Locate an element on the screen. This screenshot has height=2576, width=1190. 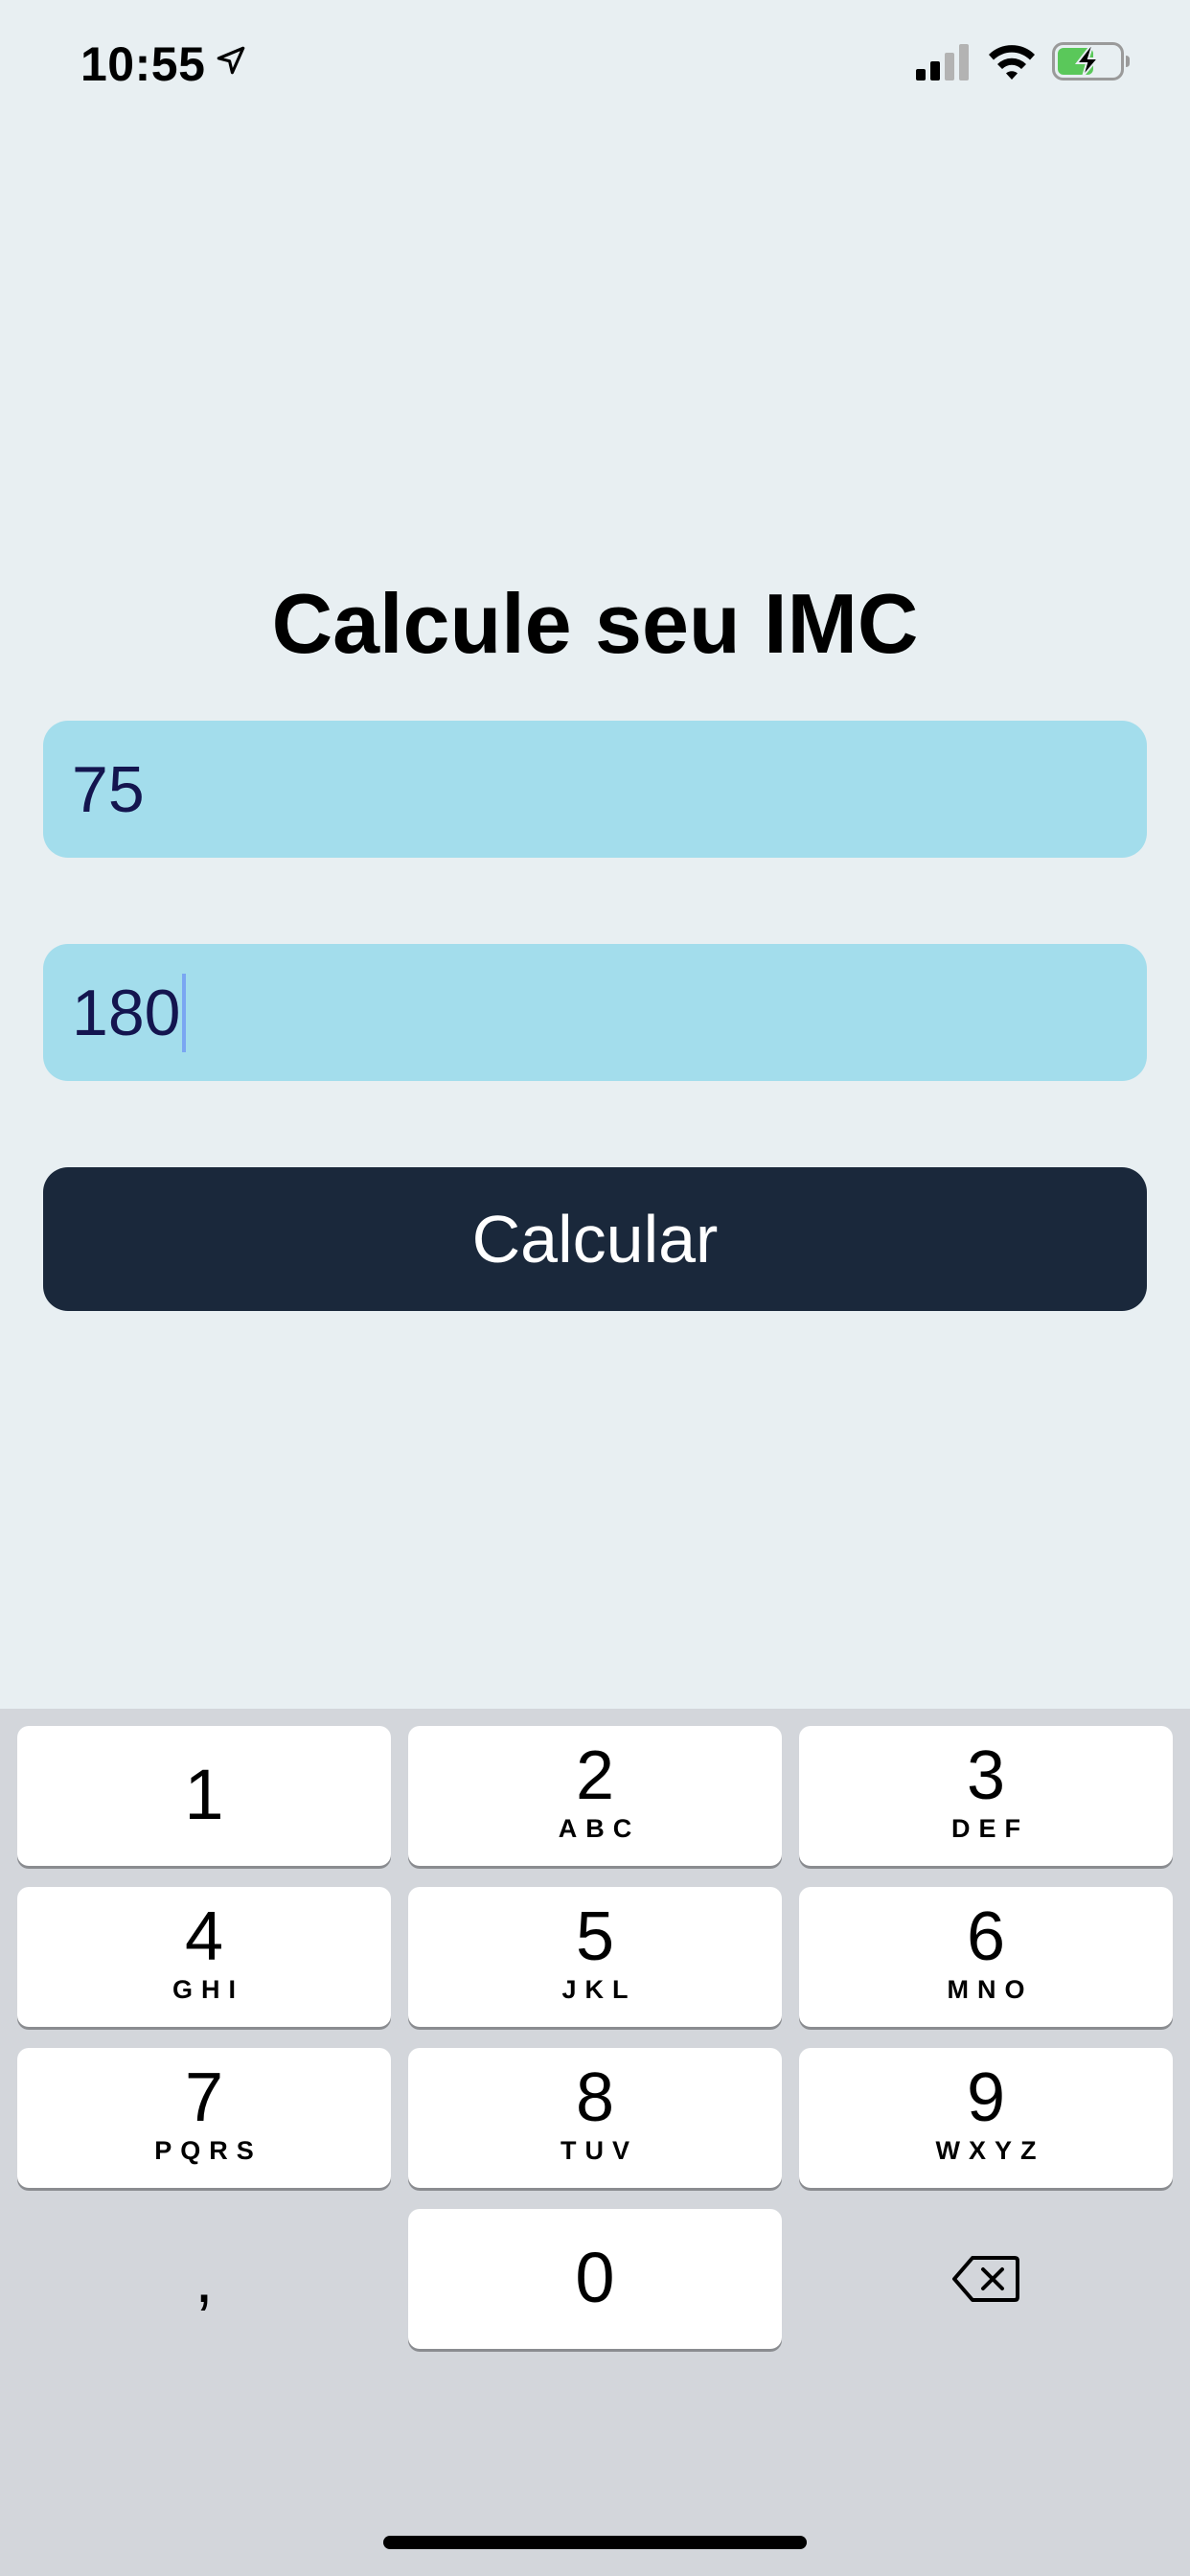
key-digit: 2 is located at coordinates (595, 1775).